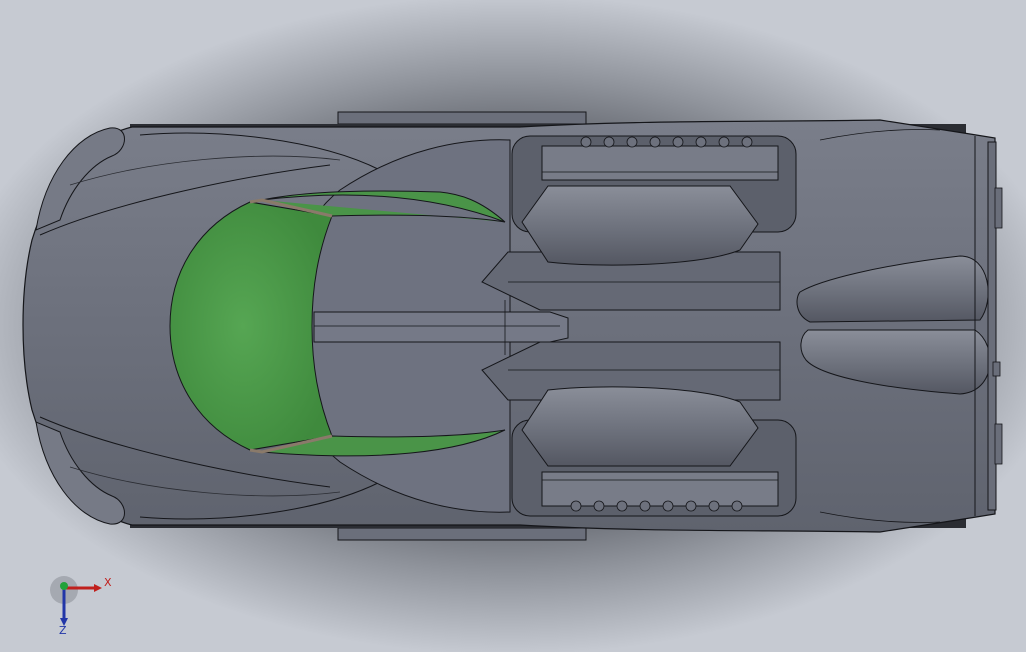 Image resolution: width=1026 pixels, height=652 pixels. I want to click on left-side-skirt-top, so click(462, 118).